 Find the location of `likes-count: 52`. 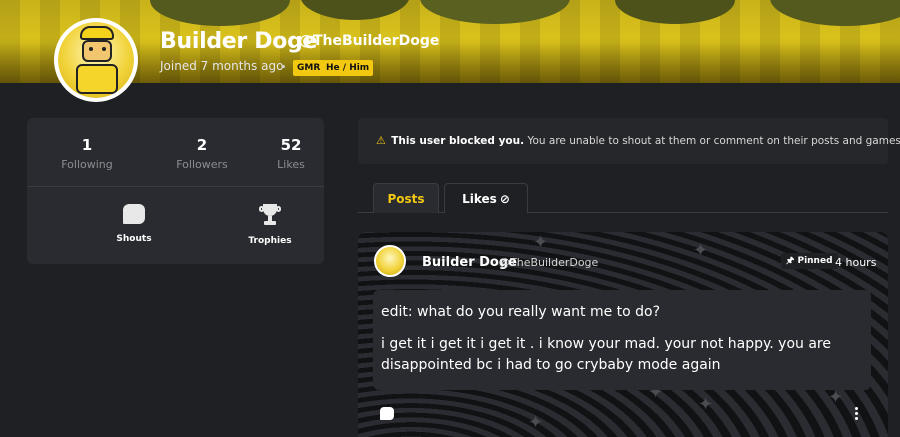

likes-count: 52 is located at coordinates (291, 145).